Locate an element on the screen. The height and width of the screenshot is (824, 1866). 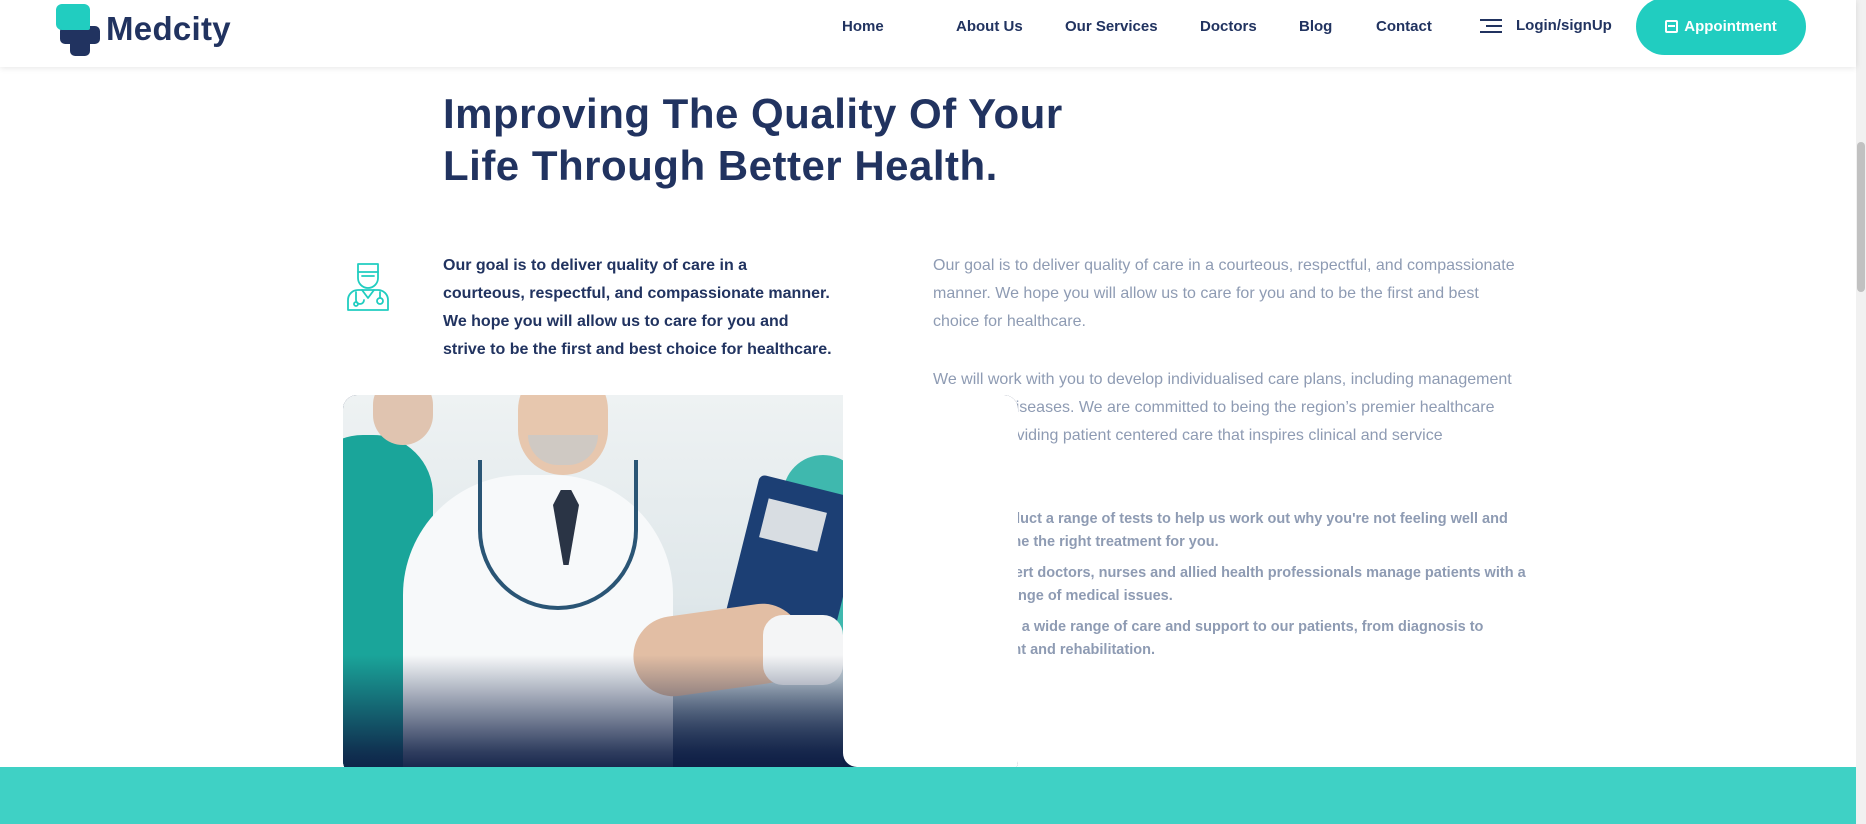
nav-about-us: About Us is located at coordinates (989, 26).